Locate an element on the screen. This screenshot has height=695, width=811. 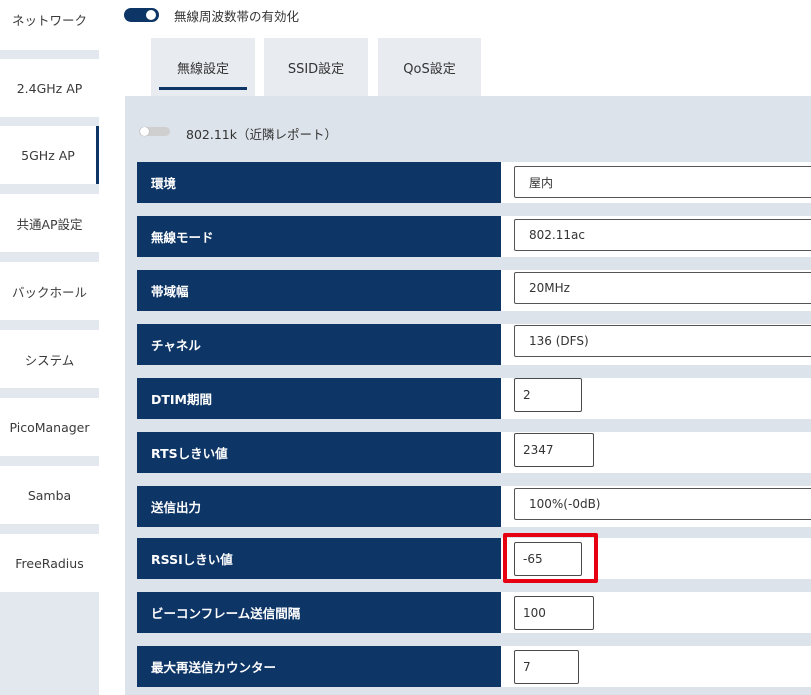
sidebar-item-backhaul: バックホール is located at coordinates (49, 291).